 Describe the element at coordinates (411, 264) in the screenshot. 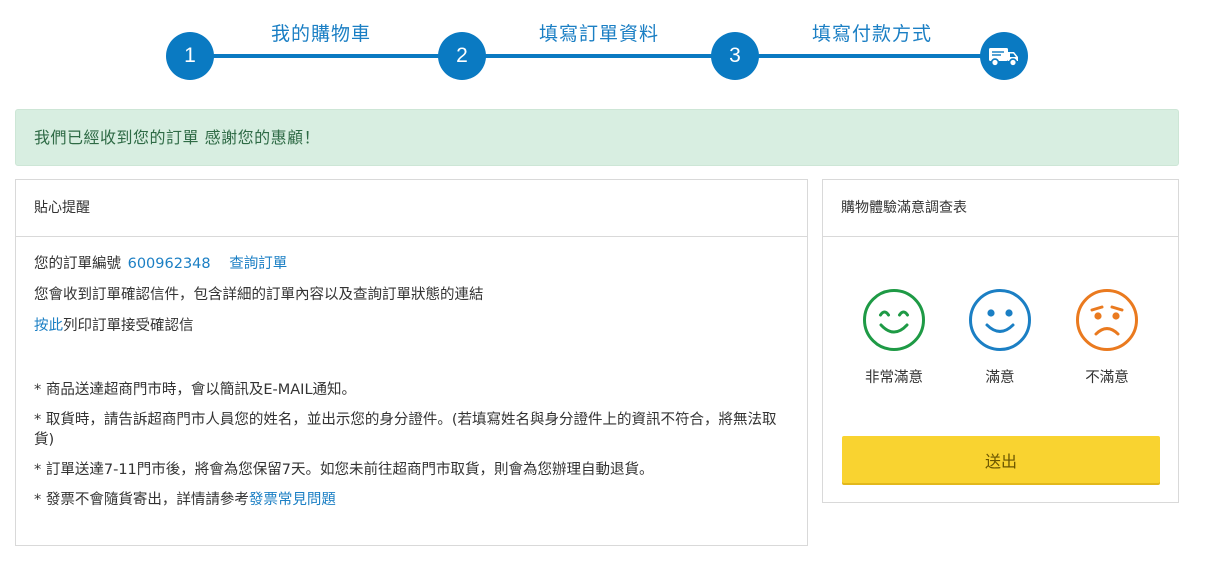

I see `order-number-row: 您的訂單編號 600962348 查詢訂單` at that location.